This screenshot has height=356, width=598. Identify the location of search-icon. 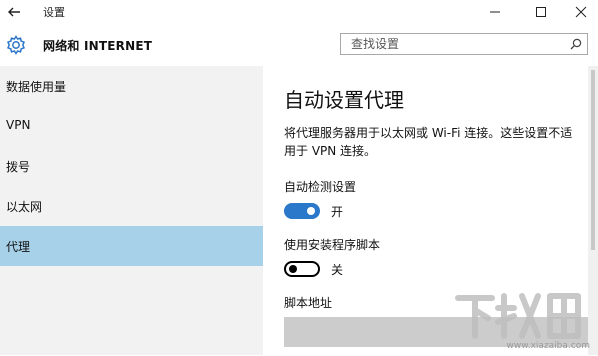
(576, 44).